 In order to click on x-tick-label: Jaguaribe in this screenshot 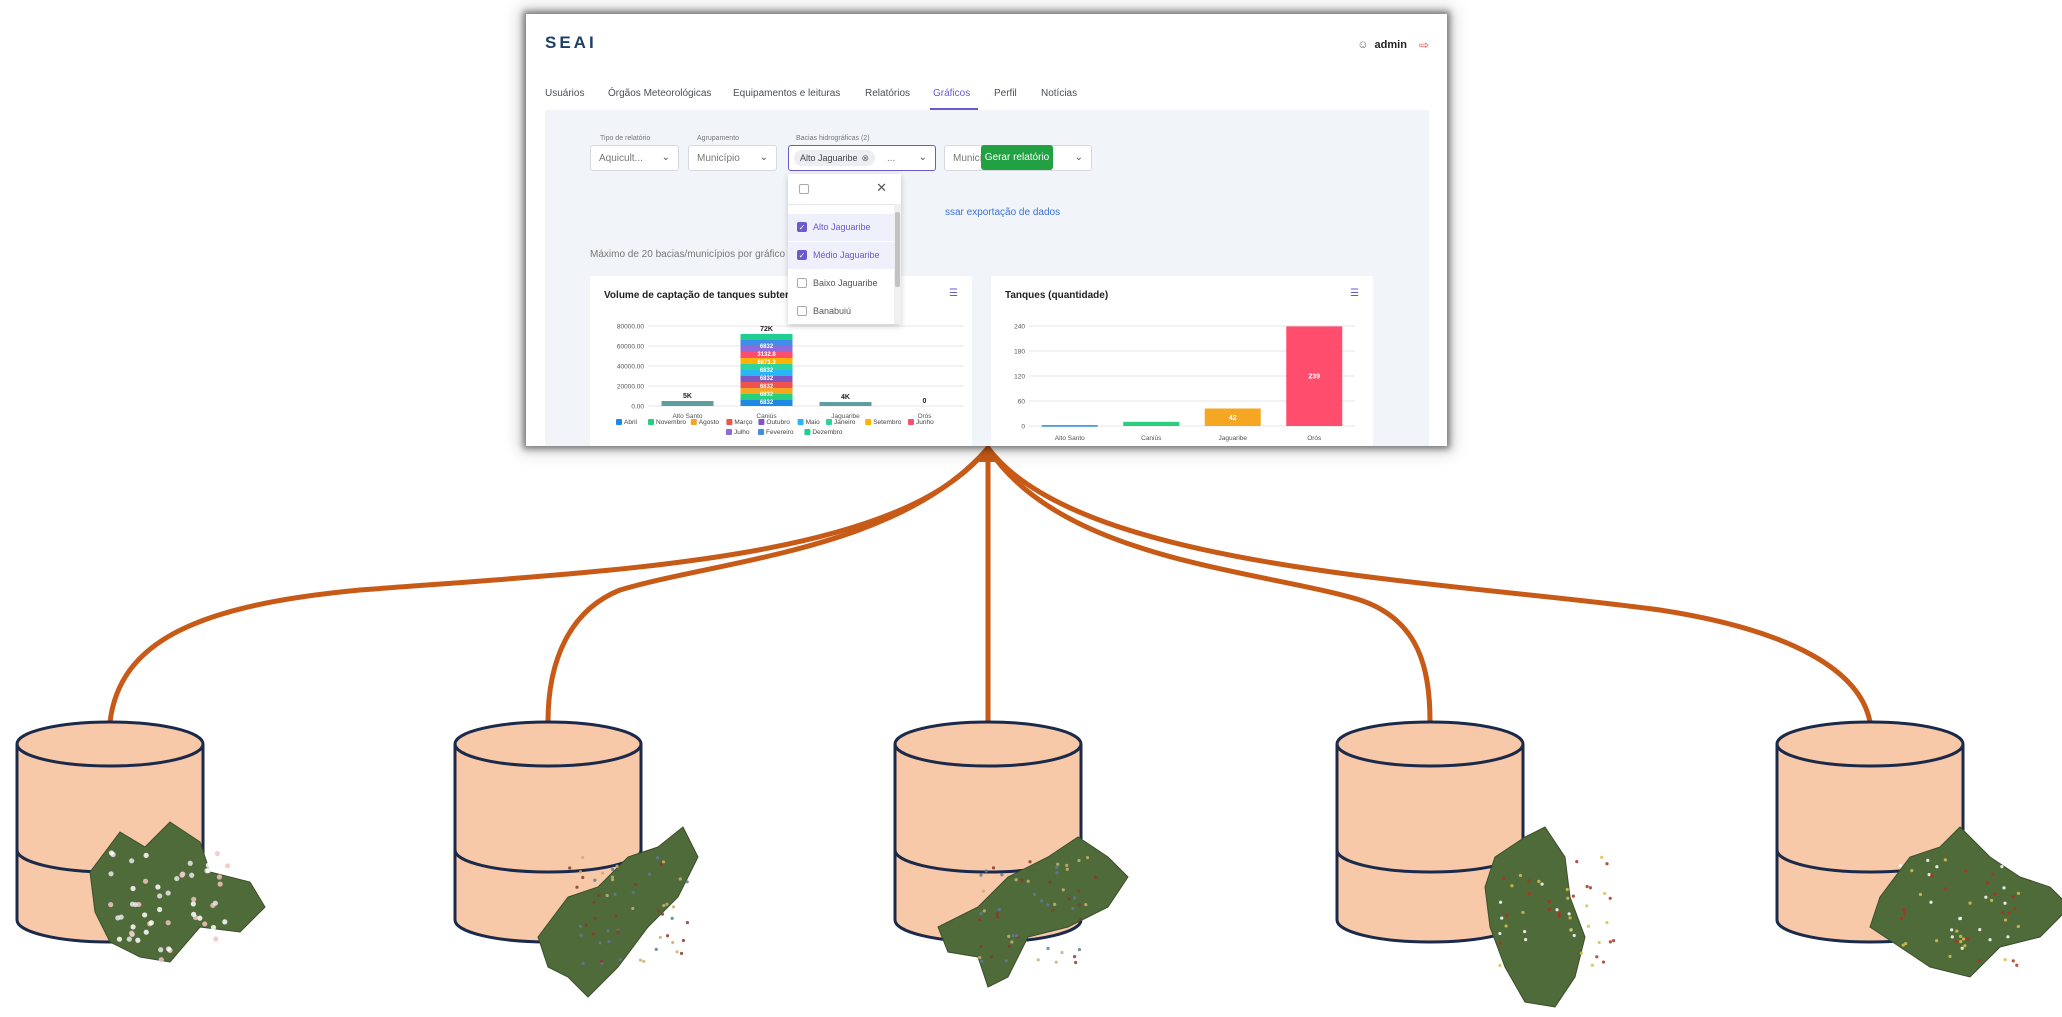, I will do `click(1232, 438)`.